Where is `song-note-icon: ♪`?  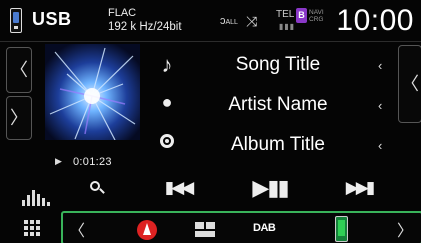
song-note-icon: ♪ is located at coordinates (167, 64).